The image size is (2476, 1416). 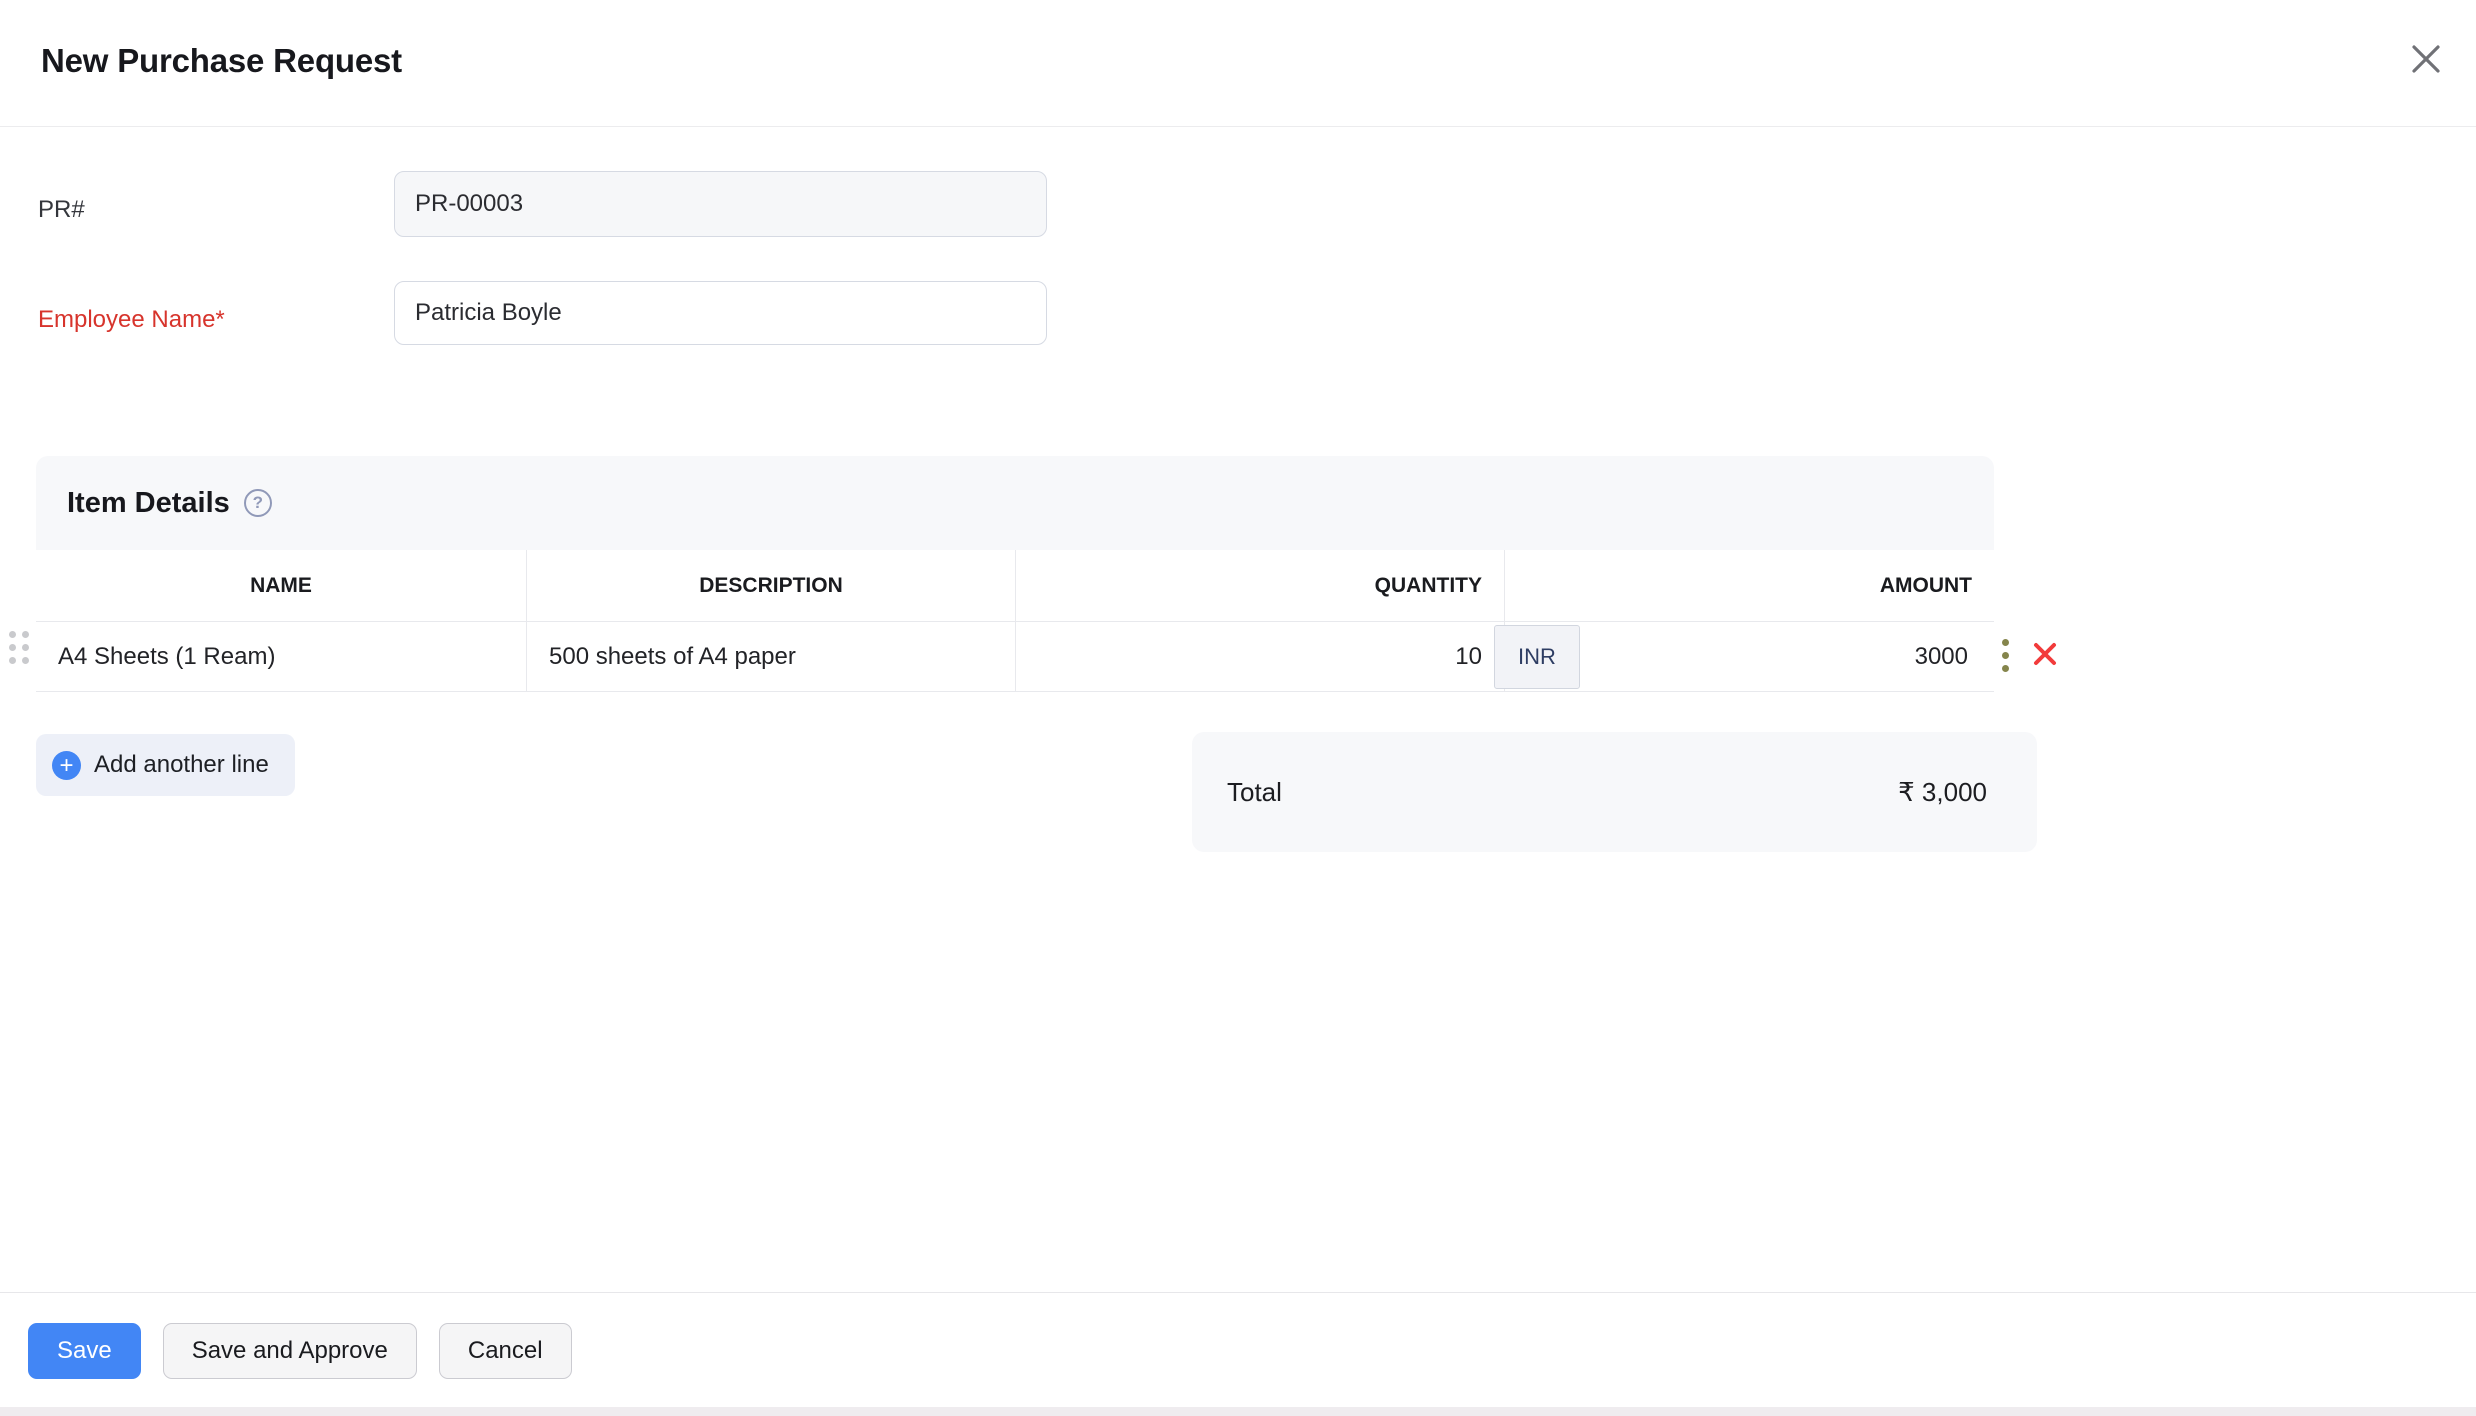 I want to click on item-amount-value: 3000, so click(x=1941, y=657).